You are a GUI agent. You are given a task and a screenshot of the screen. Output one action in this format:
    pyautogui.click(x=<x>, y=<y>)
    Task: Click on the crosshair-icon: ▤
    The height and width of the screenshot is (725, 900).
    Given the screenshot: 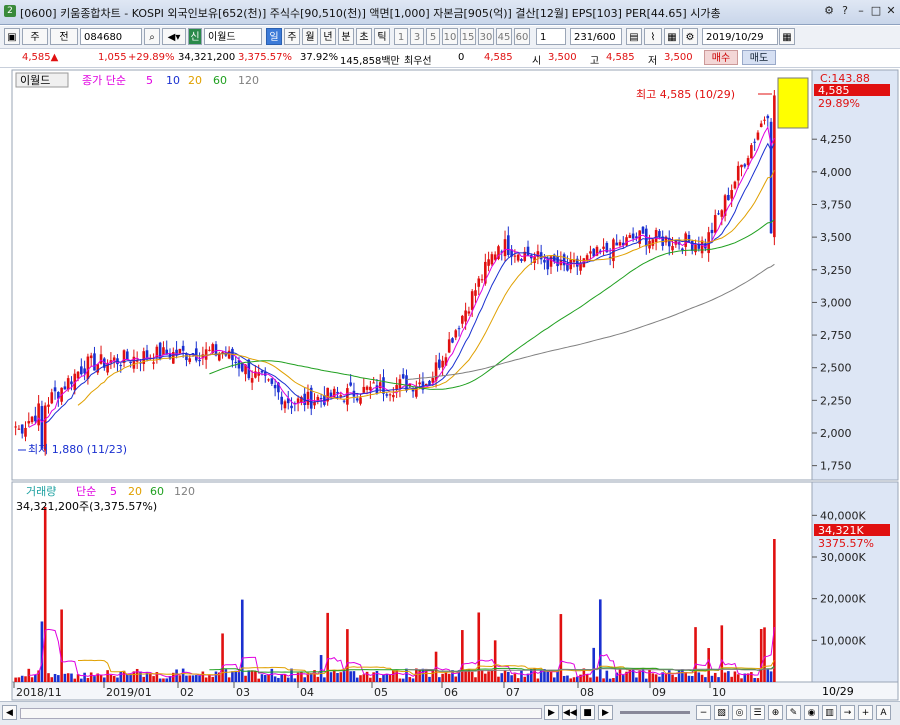 What is the action you would take?
    pyautogui.click(x=634, y=36)
    